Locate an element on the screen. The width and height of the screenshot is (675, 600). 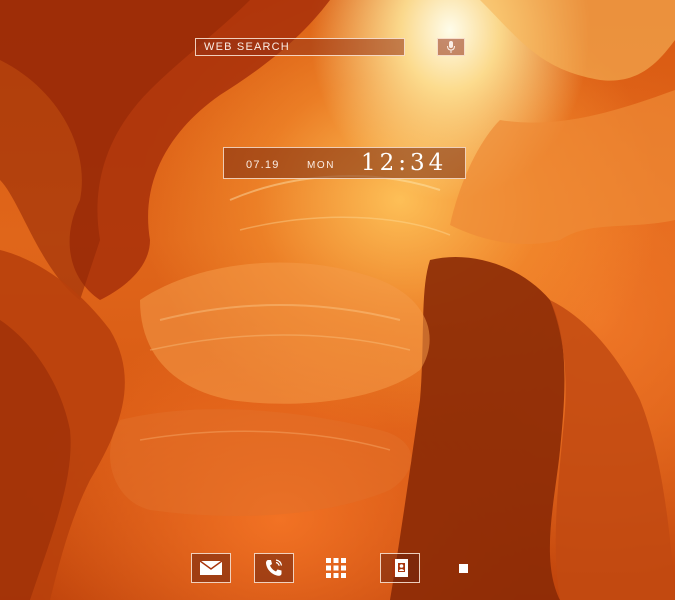
microphone-icon is located at coordinates (451, 47).